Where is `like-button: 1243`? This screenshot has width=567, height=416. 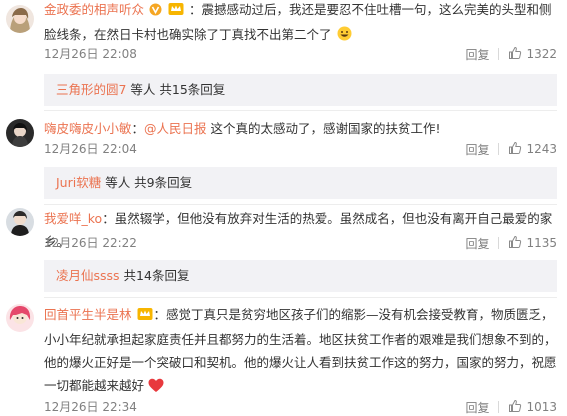 like-button: 1243 is located at coordinates (532, 149).